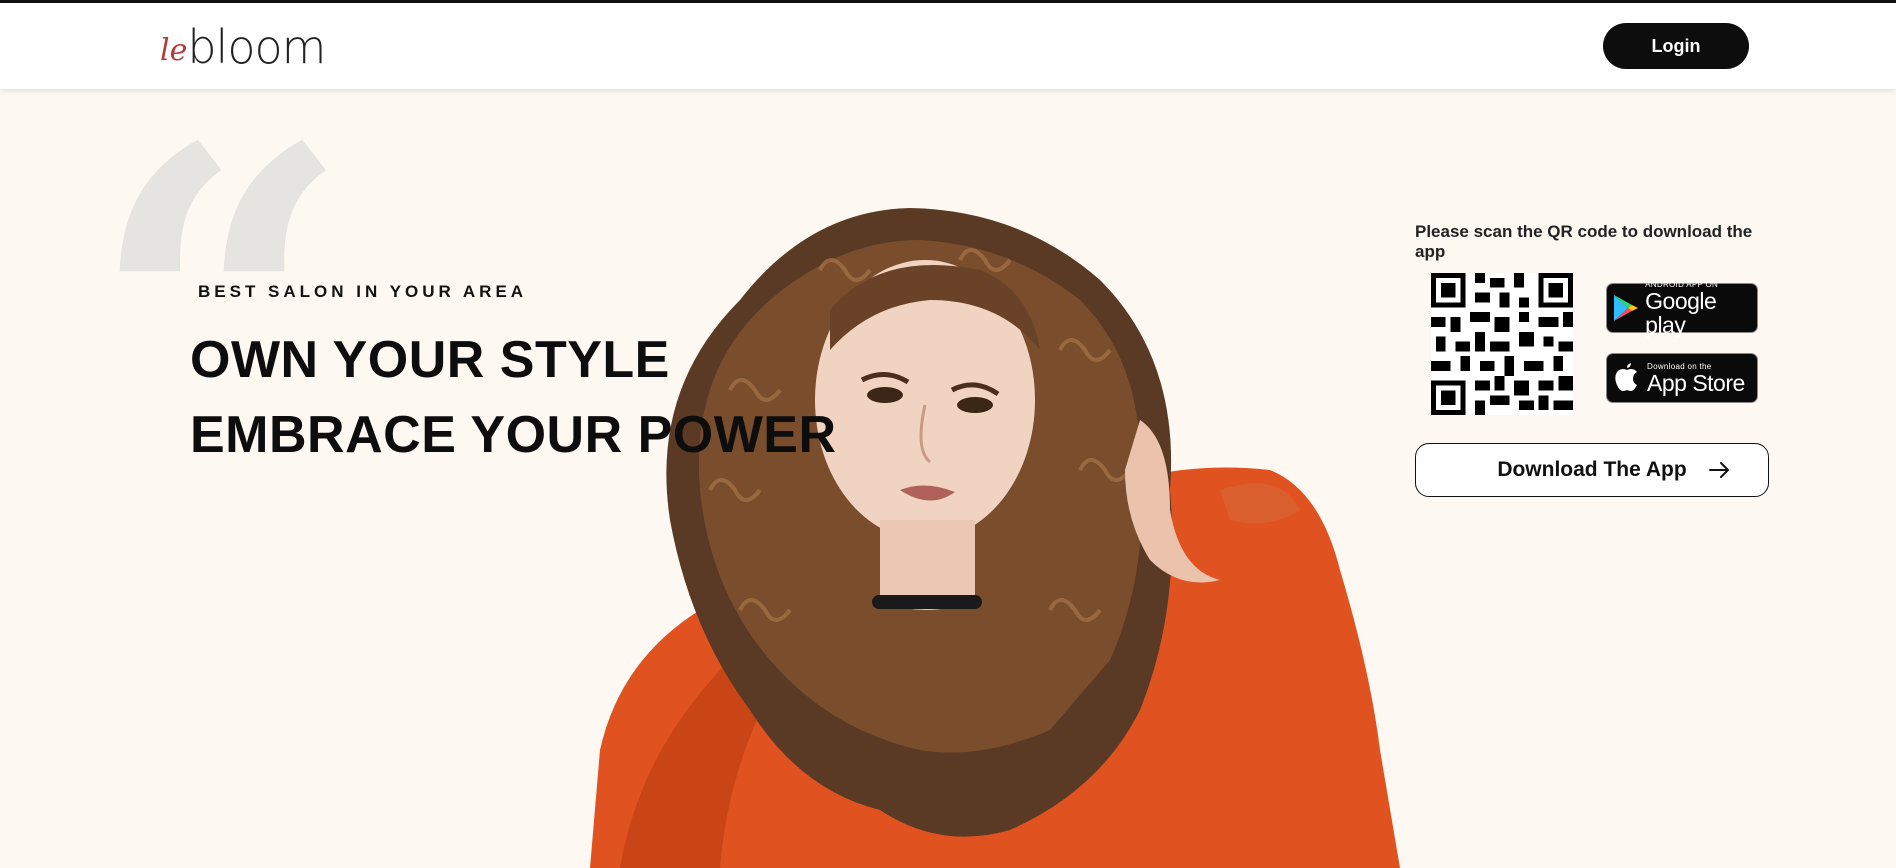 The width and height of the screenshot is (1896, 868). What do you see at coordinates (1719, 470) in the screenshot?
I see `arrow-right-icon` at bounding box center [1719, 470].